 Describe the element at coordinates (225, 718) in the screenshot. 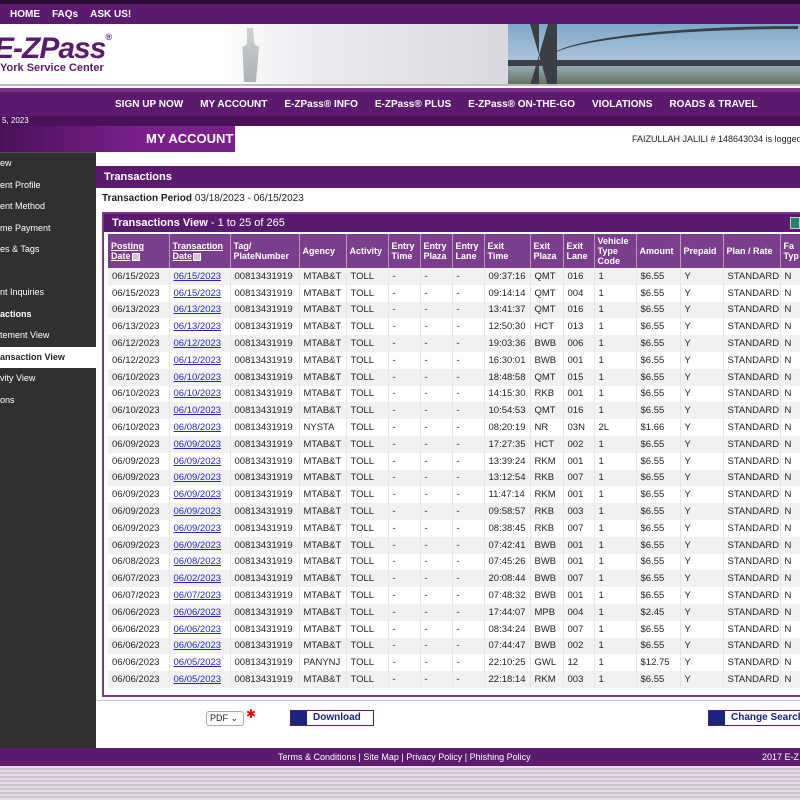

I see `format-select: PDF ⌄` at that location.